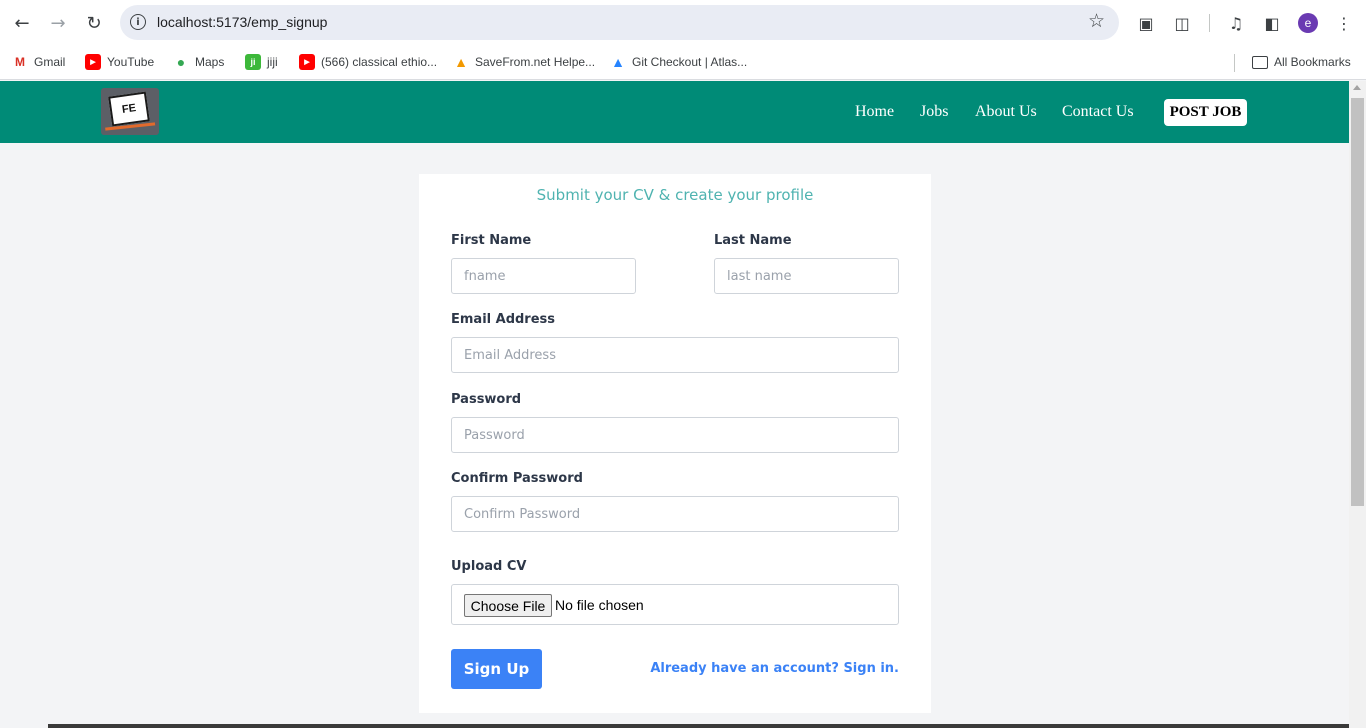 The width and height of the screenshot is (1366, 728). I want to click on toolbar-divider, so click(1209, 23).